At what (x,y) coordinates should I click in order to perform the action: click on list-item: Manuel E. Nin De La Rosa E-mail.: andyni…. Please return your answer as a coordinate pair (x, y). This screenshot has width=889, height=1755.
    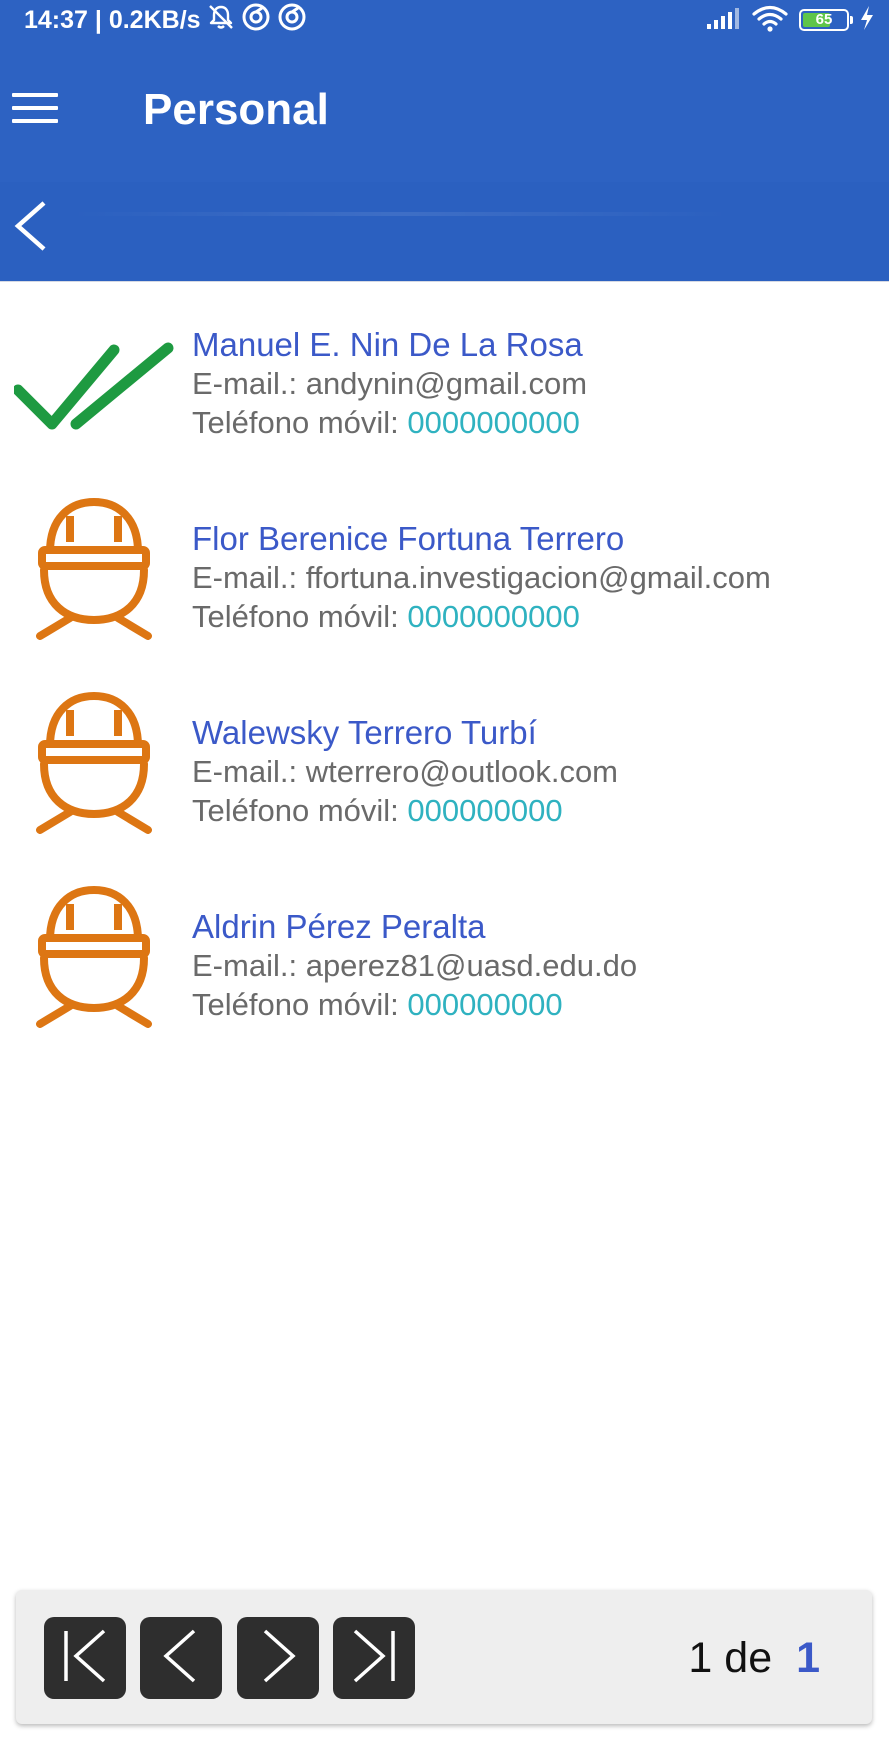
    Looking at the image, I should click on (444, 372).